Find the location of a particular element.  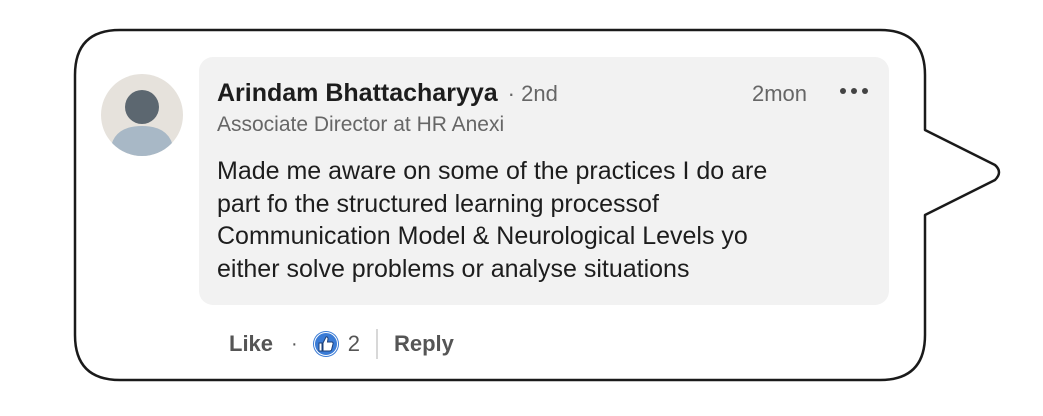

ellipsis-icon is located at coordinates (854, 91).